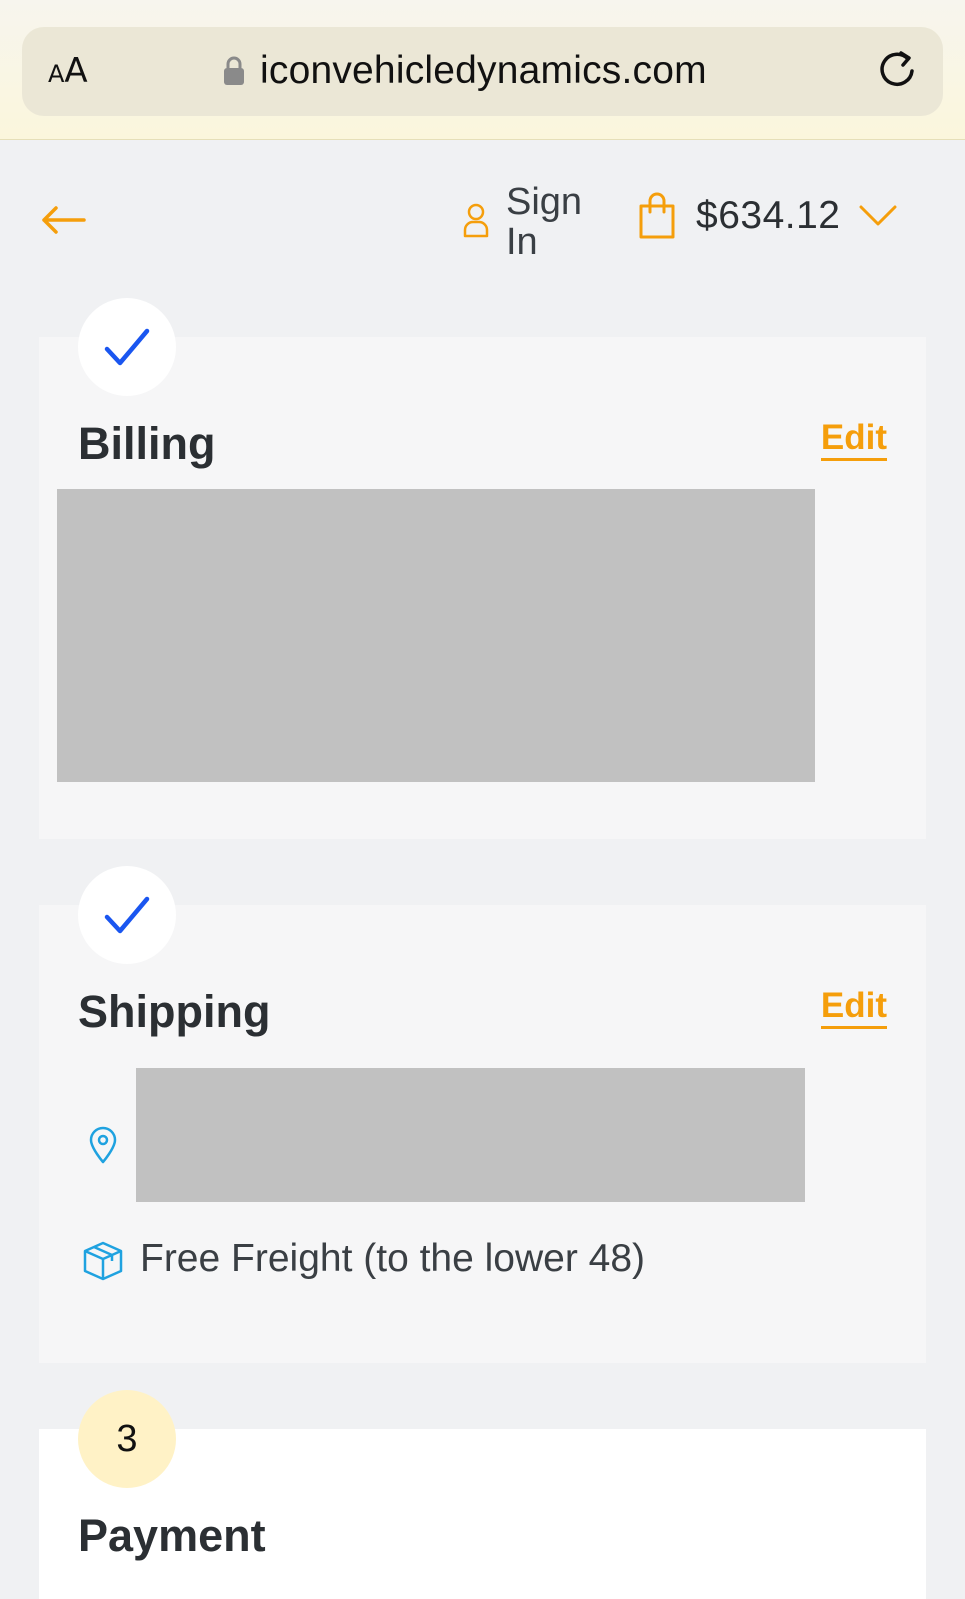  I want to click on payment-step-number: 3, so click(127, 1439).